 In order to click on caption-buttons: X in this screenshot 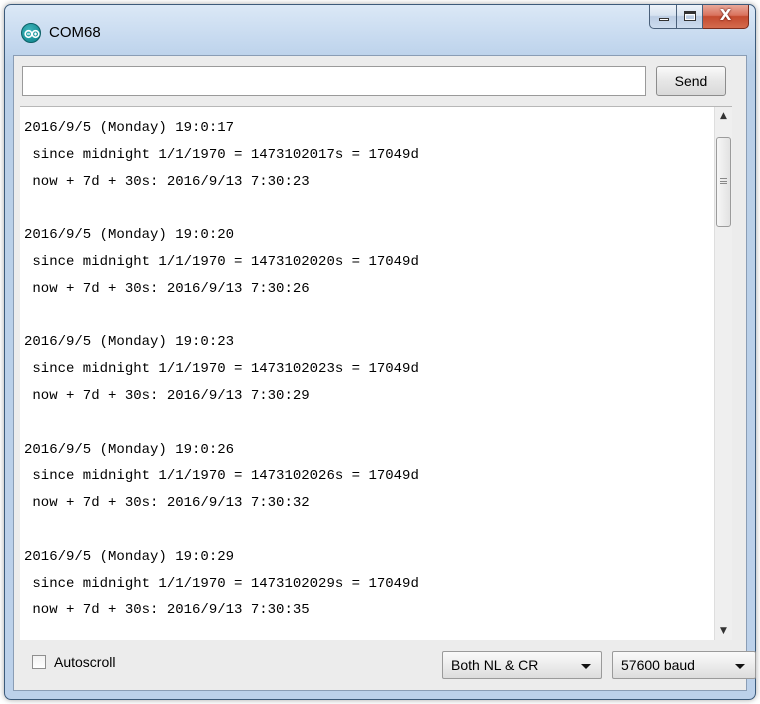, I will do `click(699, 18)`.